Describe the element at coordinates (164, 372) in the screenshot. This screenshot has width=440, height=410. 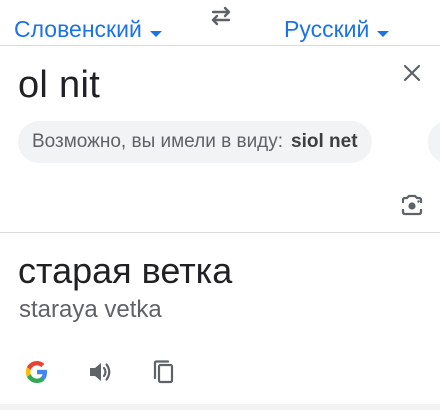
I see `copy-icon` at that location.